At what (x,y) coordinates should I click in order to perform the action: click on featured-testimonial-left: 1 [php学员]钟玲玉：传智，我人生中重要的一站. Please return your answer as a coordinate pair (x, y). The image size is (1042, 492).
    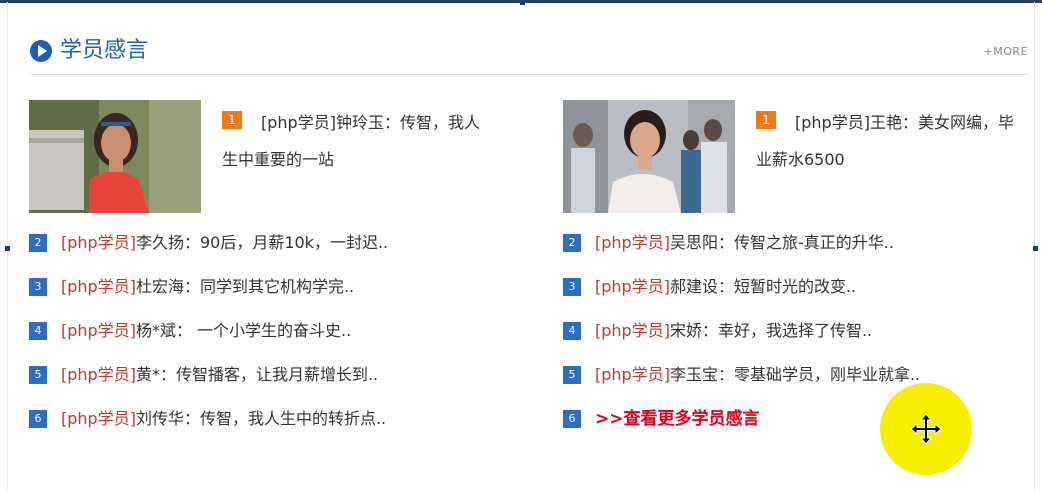
    Looking at the image, I should click on (264, 157).